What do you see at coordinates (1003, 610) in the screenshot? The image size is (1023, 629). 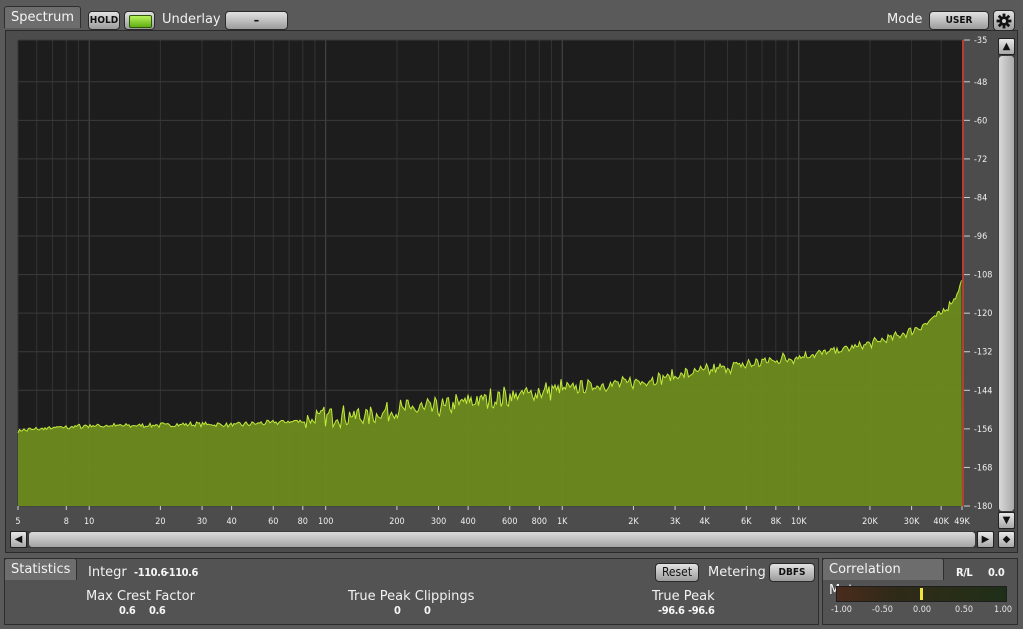 I see `corr-scale-4: 1.00` at bounding box center [1003, 610].